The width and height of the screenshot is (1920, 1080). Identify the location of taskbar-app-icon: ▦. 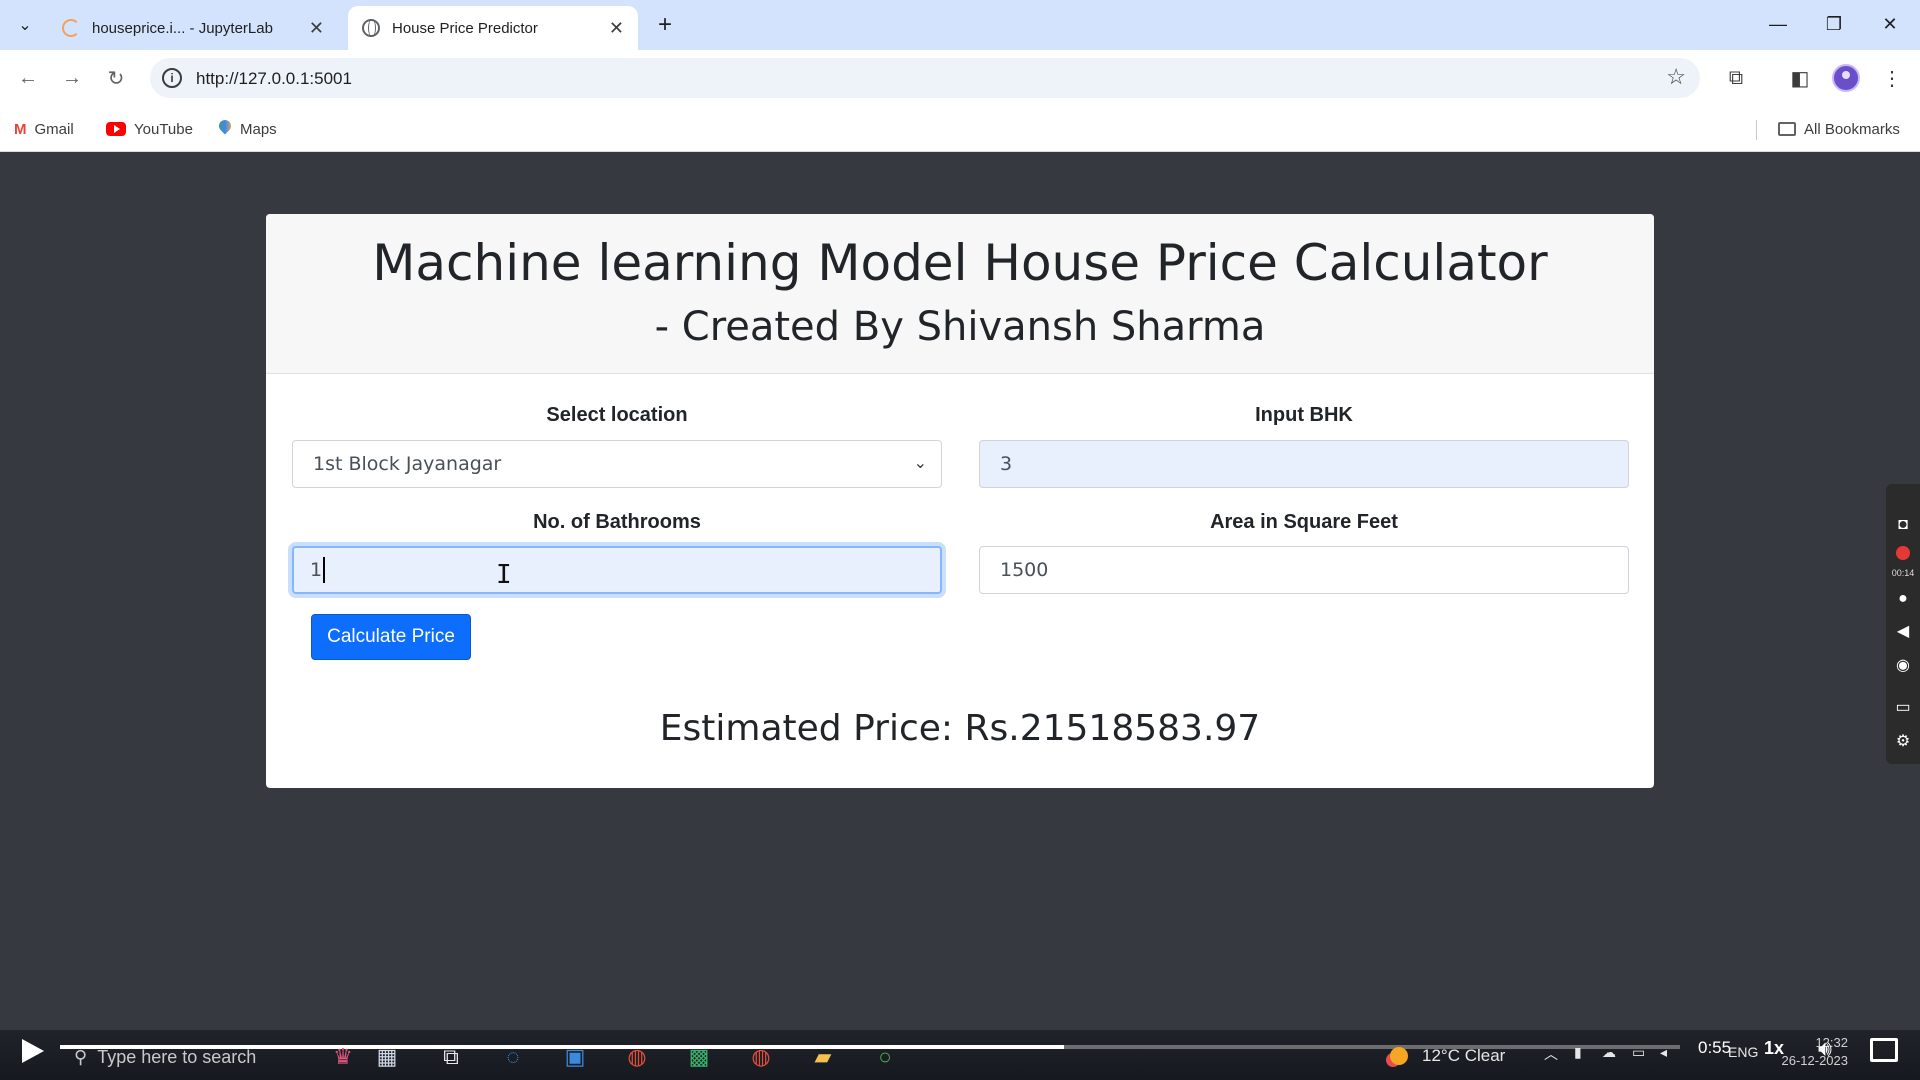
(387, 1057).